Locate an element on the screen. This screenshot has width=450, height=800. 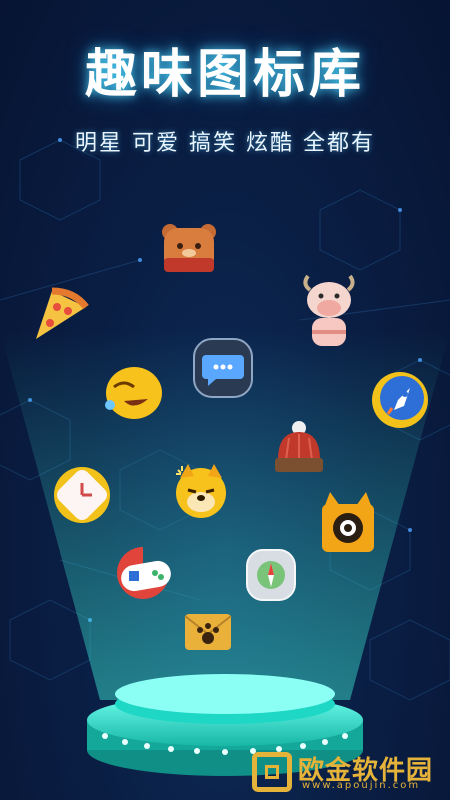
camera-cat-icon is located at coordinates (348, 523).